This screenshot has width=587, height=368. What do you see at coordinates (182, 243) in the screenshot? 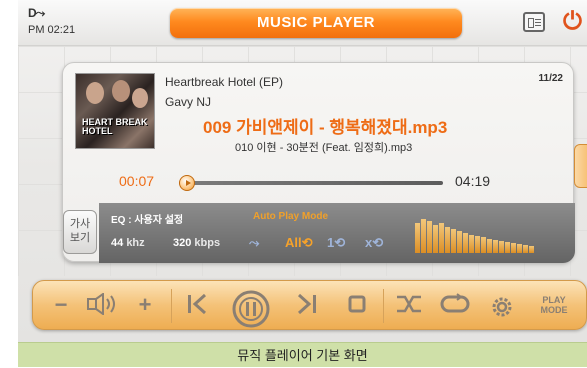
I see `bitrate-value: 320` at bounding box center [182, 243].